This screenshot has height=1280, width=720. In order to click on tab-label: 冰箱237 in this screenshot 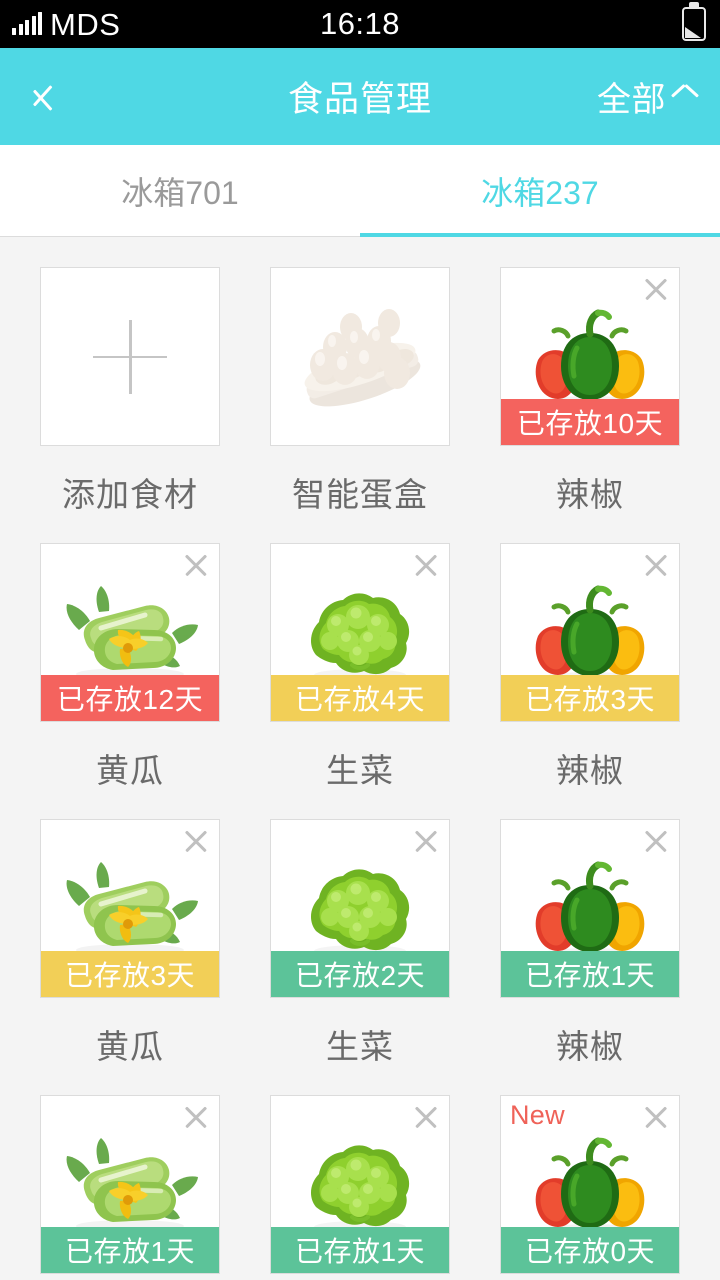, I will do `click(540, 192)`.